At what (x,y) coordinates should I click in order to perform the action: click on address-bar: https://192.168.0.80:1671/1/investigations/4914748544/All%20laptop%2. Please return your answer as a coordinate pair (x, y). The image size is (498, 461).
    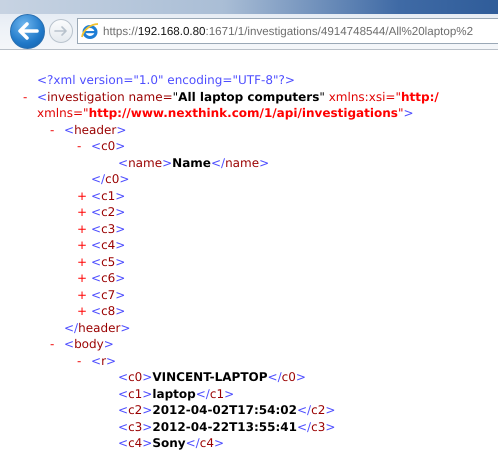
    Looking at the image, I should click on (287, 31).